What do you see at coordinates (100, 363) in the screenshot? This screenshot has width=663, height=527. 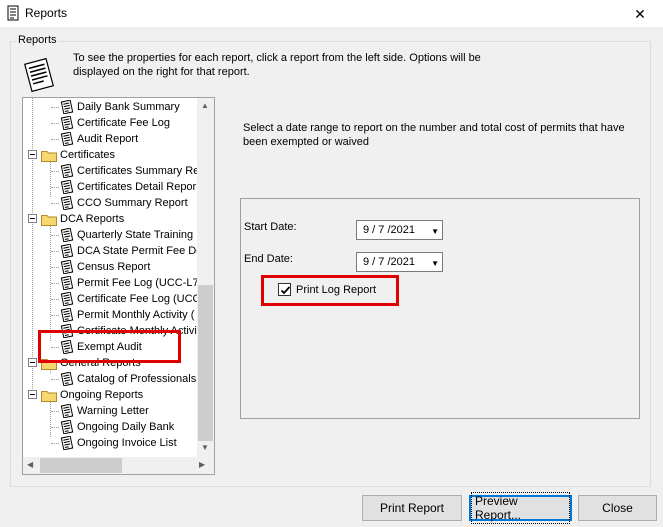 I see `tree-item-label: General Reports` at bounding box center [100, 363].